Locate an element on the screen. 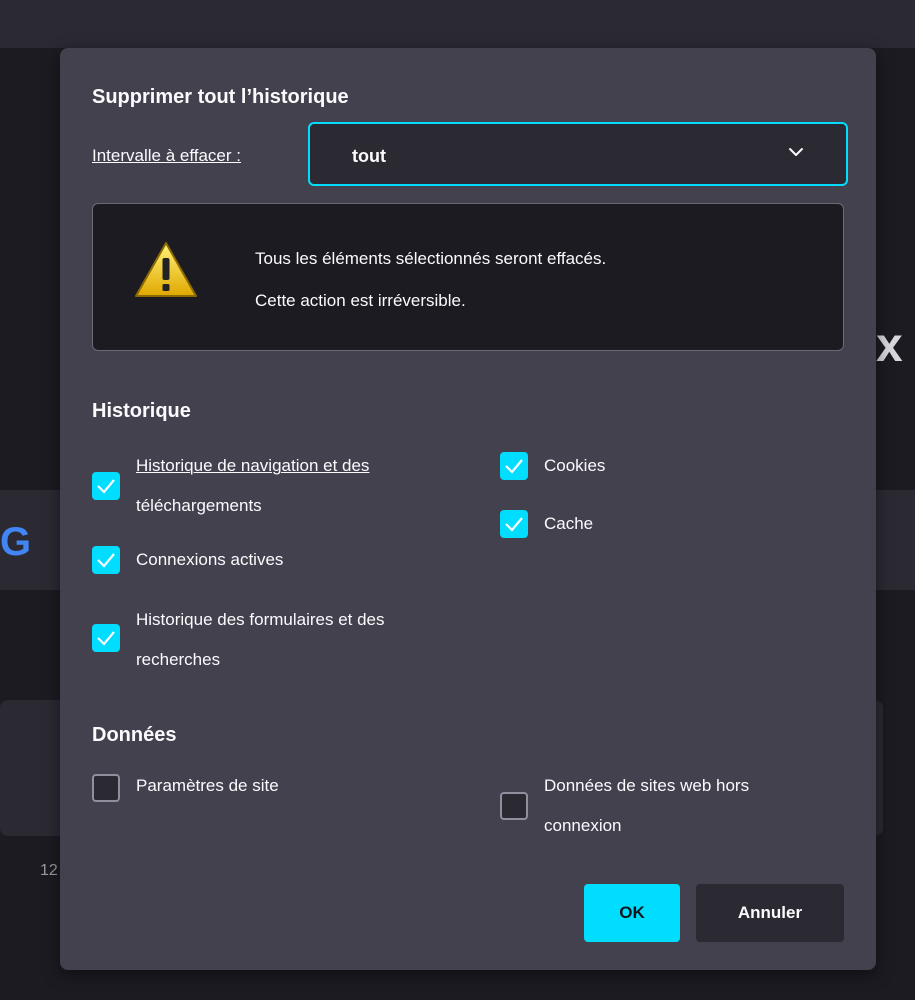 The image size is (915, 1000). option-browsing-history-line1: Historique de navigation et des is located at coordinates (253, 465).